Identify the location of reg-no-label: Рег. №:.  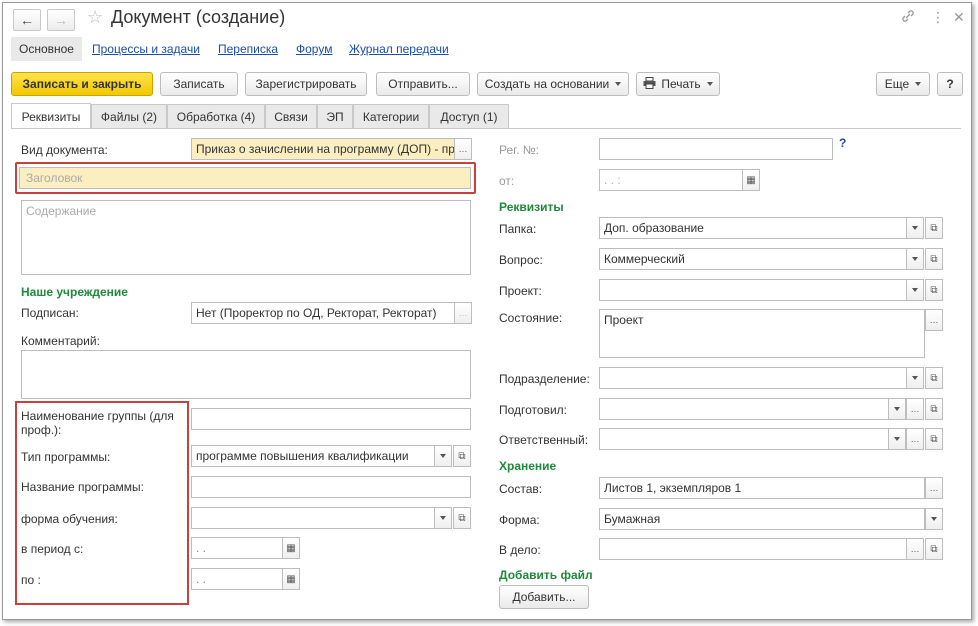
(519, 150).